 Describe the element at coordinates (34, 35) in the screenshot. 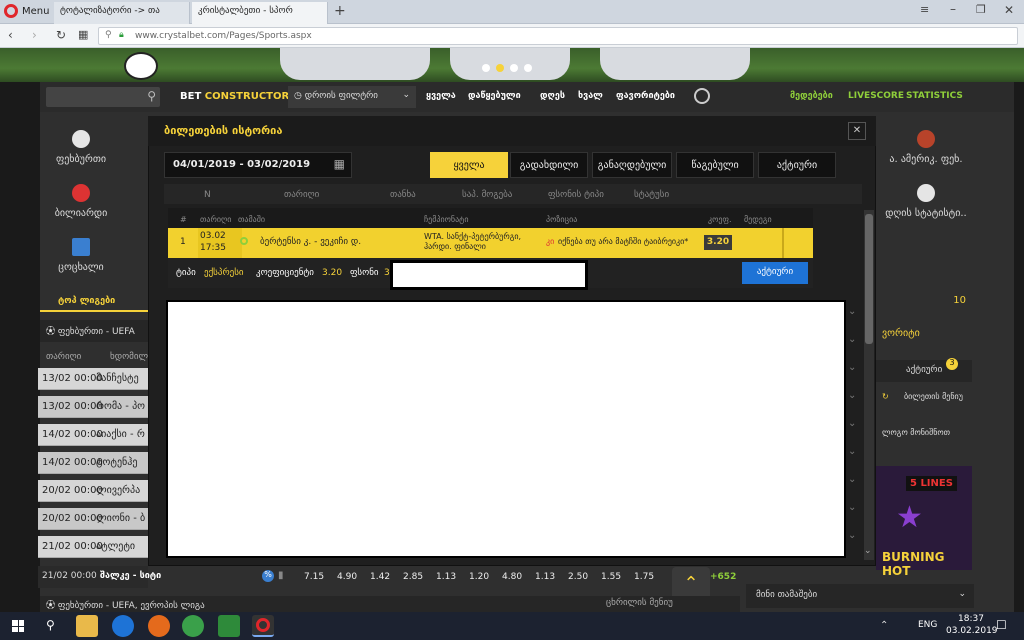

I see `forward-icon: ›` at that location.